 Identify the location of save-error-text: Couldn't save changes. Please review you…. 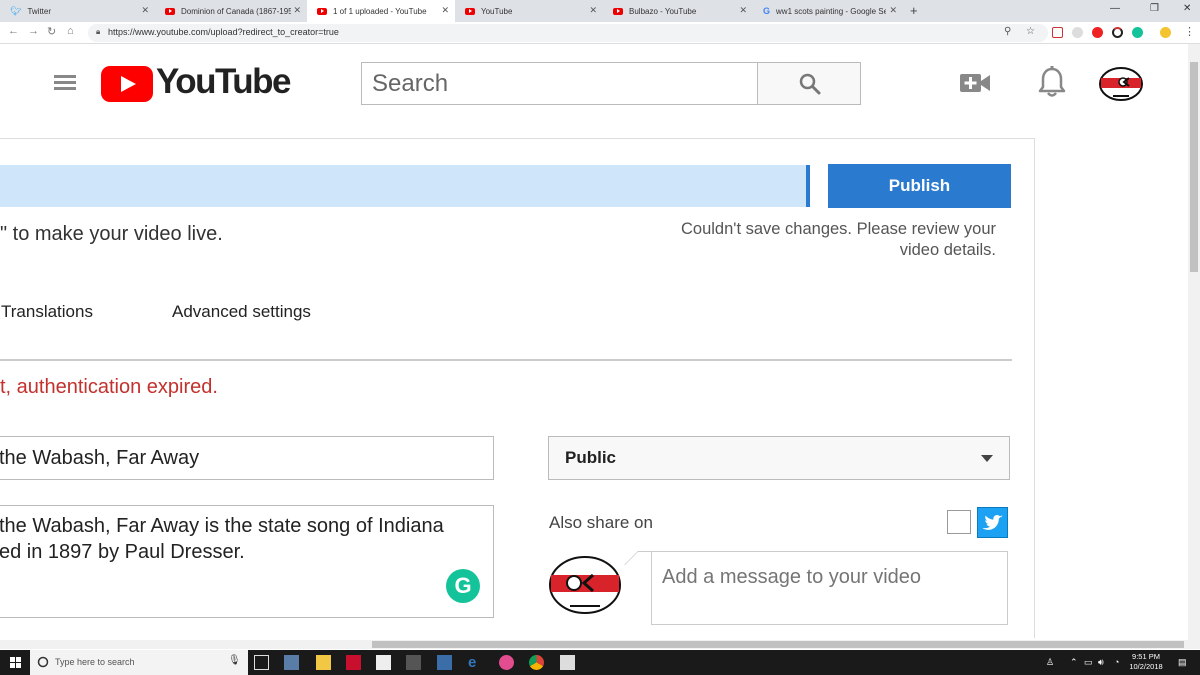
(838, 239).